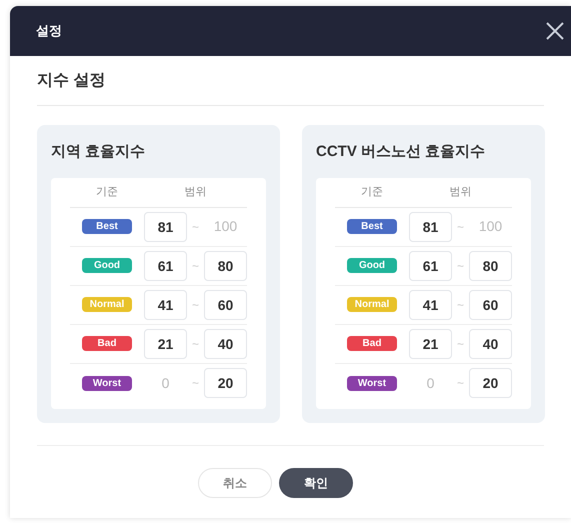  I want to click on panel-title: 지역 효율지수, so click(98, 152).